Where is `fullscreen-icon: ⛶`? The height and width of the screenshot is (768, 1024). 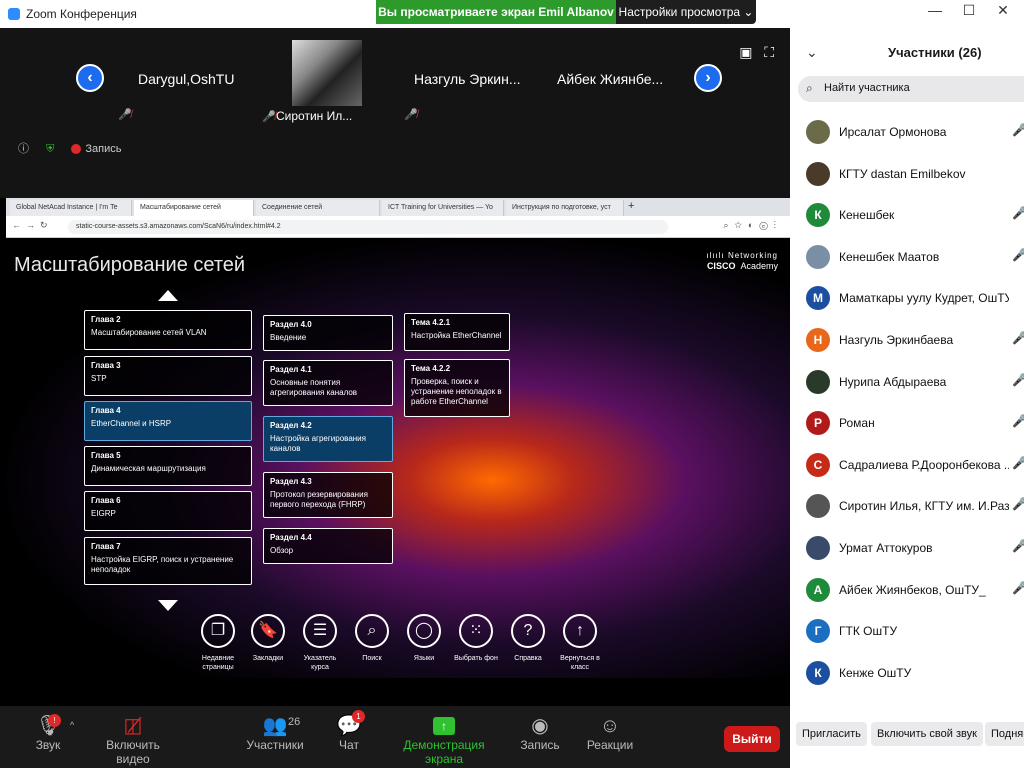
fullscreen-icon: ⛶ is located at coordinates (769, 52).